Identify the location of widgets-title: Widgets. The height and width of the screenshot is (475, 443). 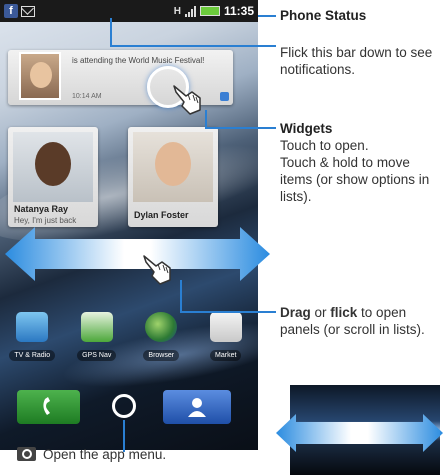
(306, 128).